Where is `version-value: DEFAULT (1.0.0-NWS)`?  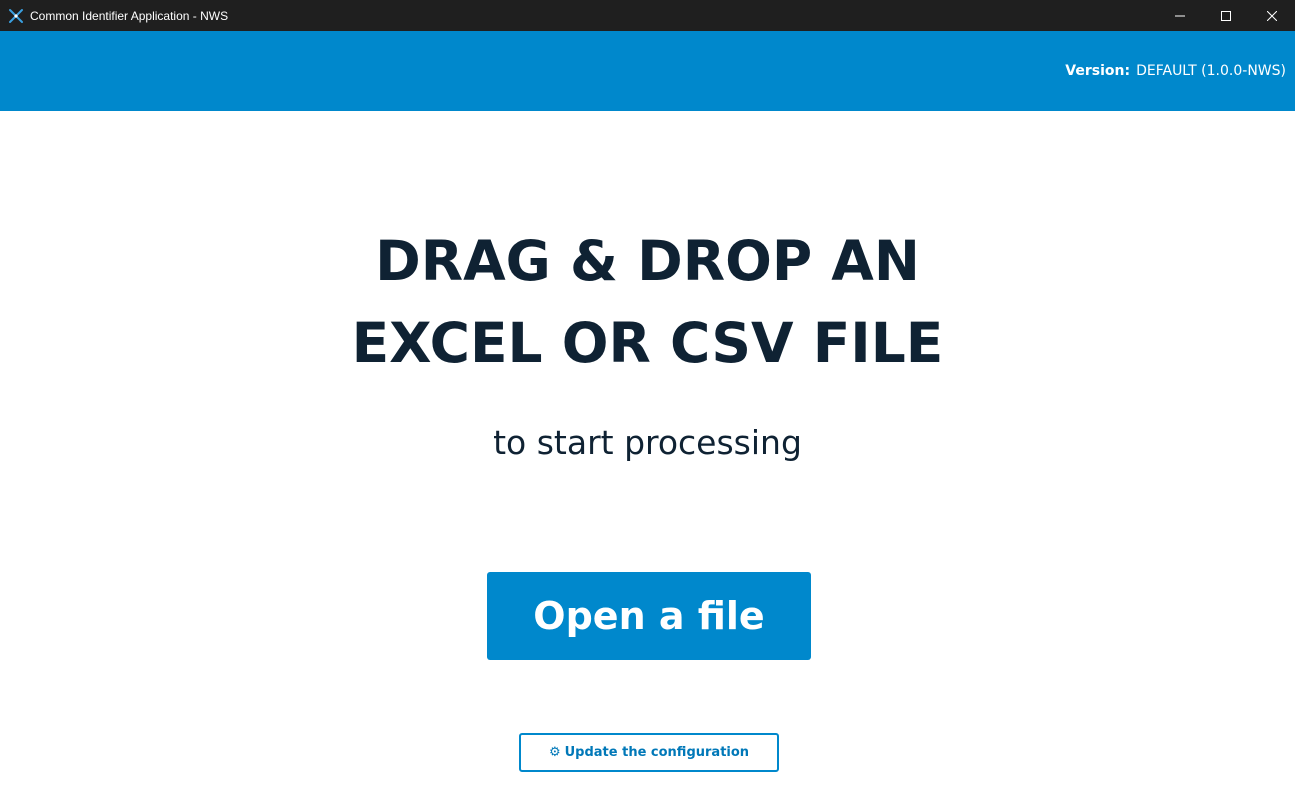
version-value: DEFAULT (1.0.0-NWS) is located at coordinates (1211, 71).